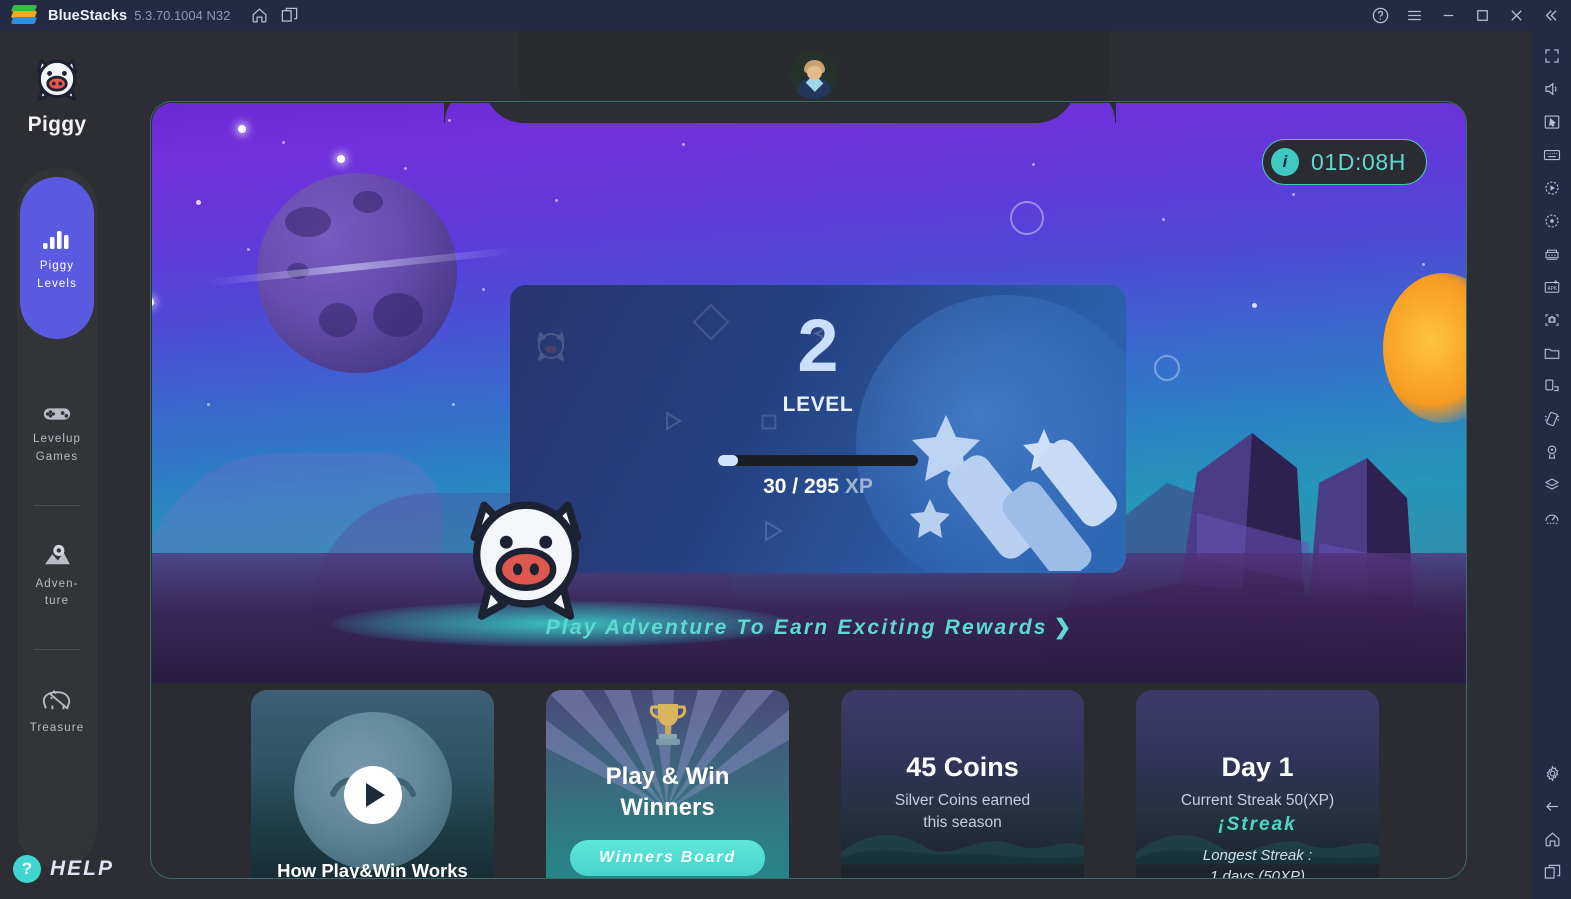  What do you see at coordinates (1552, 517) in the screenshot?
I see `performance-icon` at bounding box center [1552, 517].